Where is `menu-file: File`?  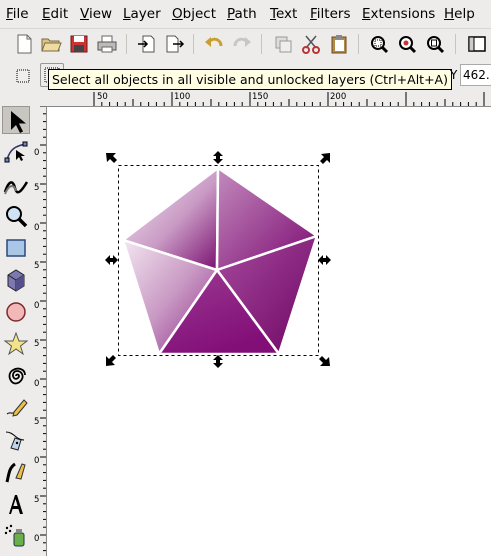
menu-file: File is located at coordinates (17, 14).